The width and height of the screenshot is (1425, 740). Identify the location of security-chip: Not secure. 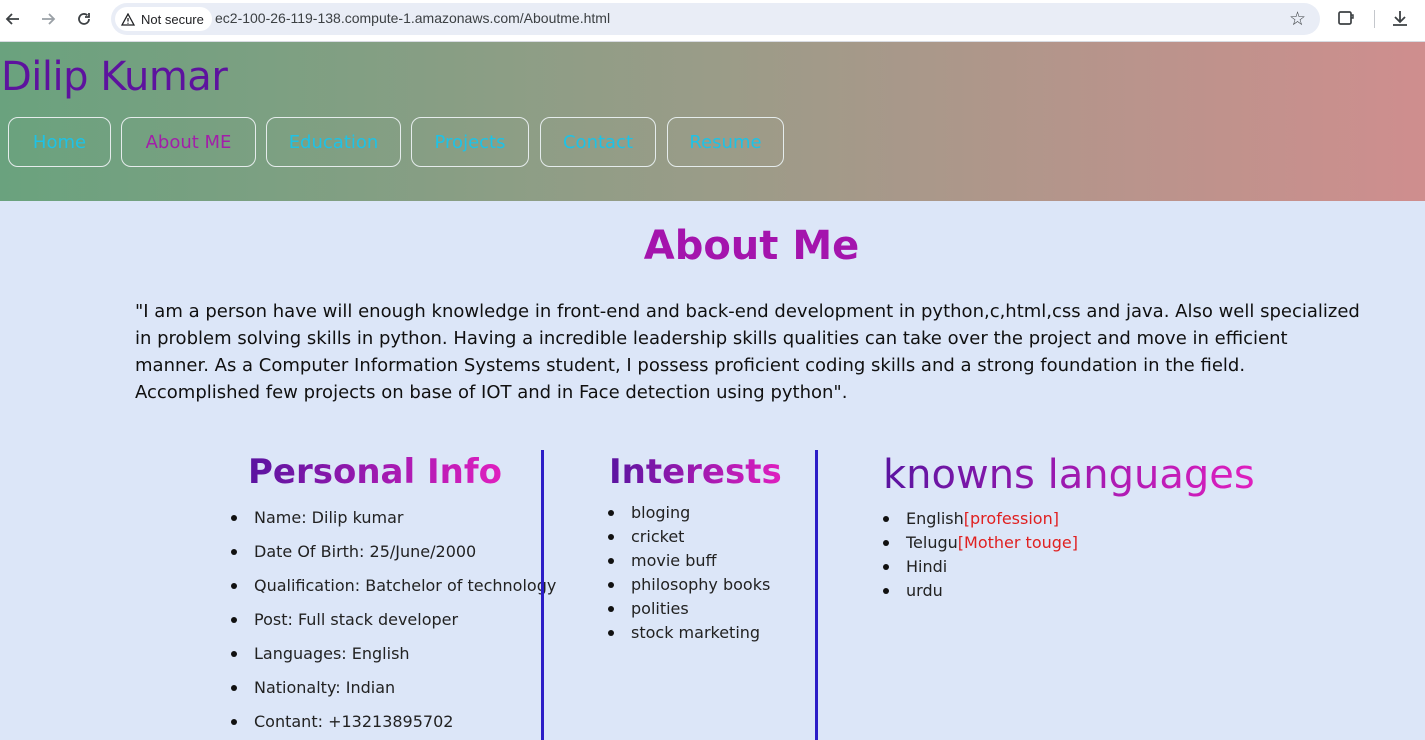
(163, 19).